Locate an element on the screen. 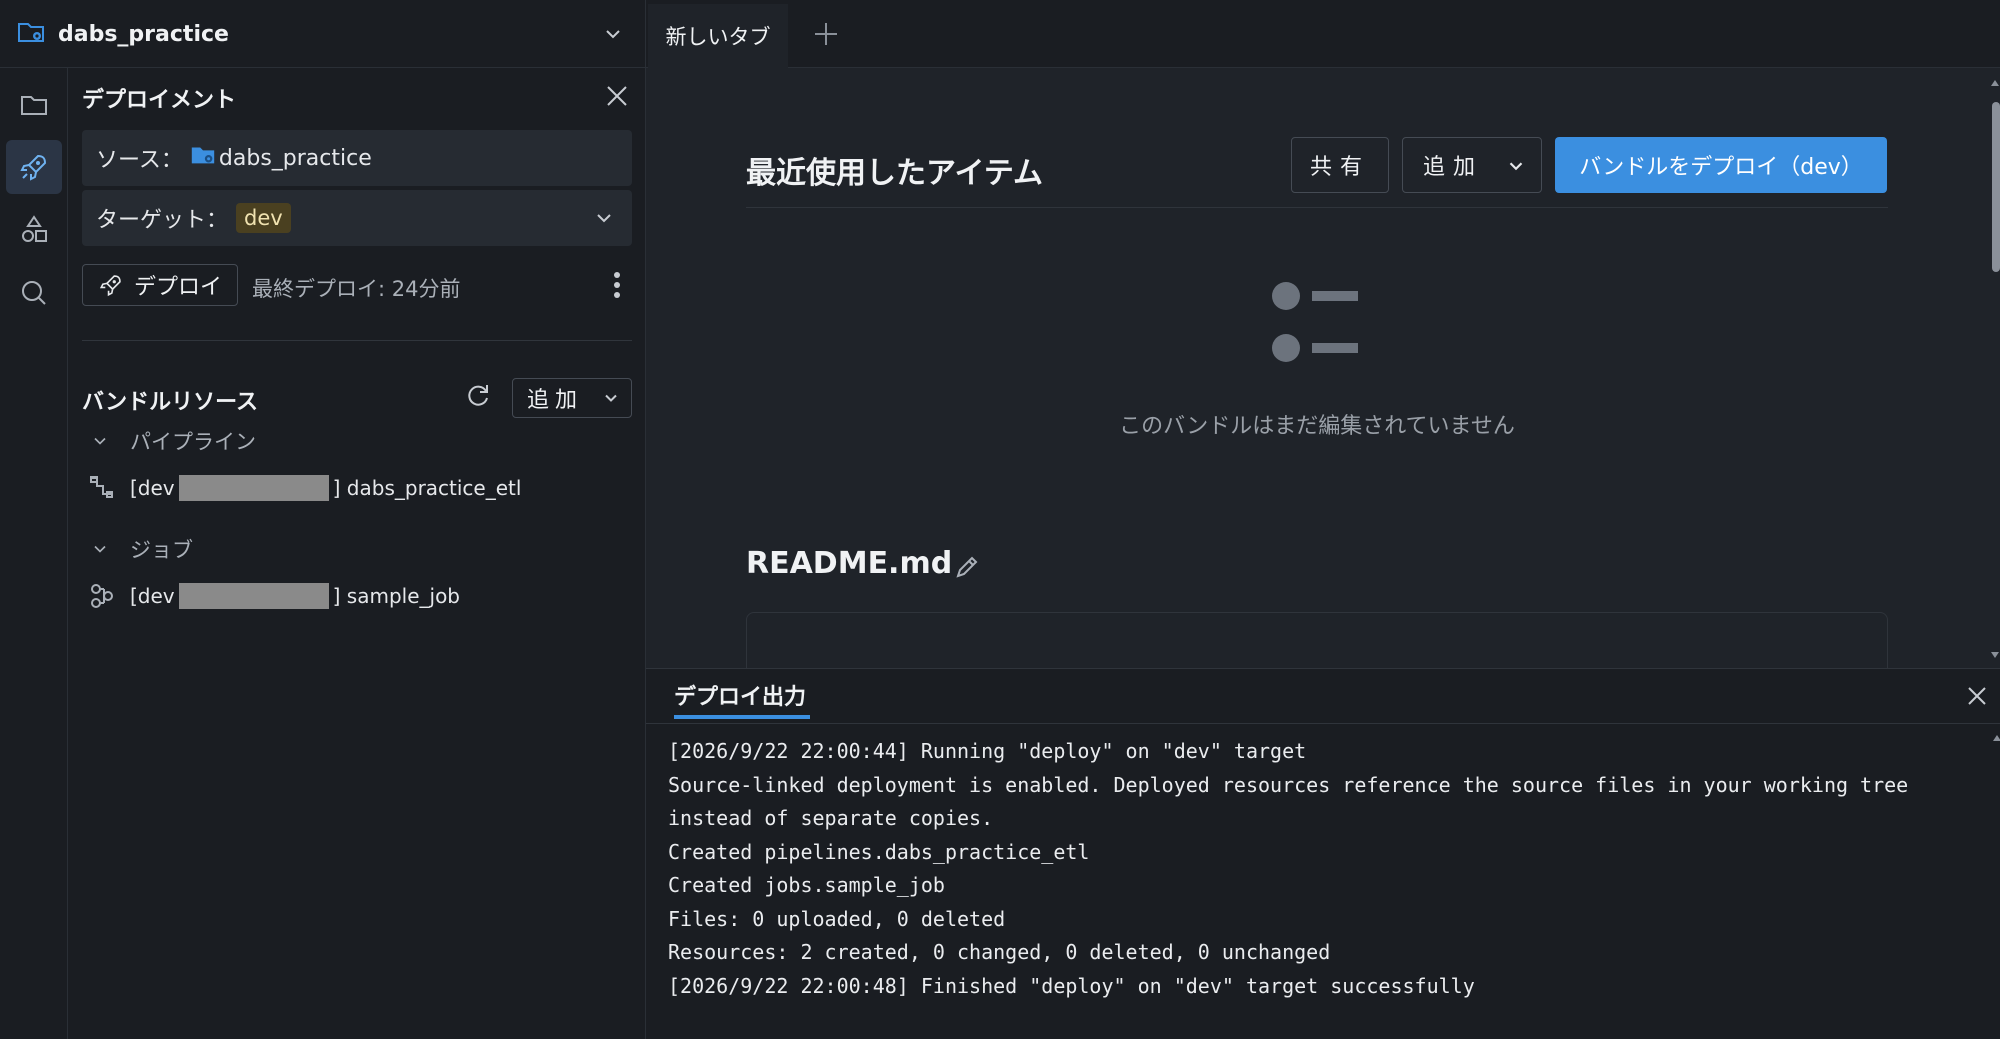 The image size is (2000, 1039). group-pipelines: パイプライン is located at coordinates (173, 441).